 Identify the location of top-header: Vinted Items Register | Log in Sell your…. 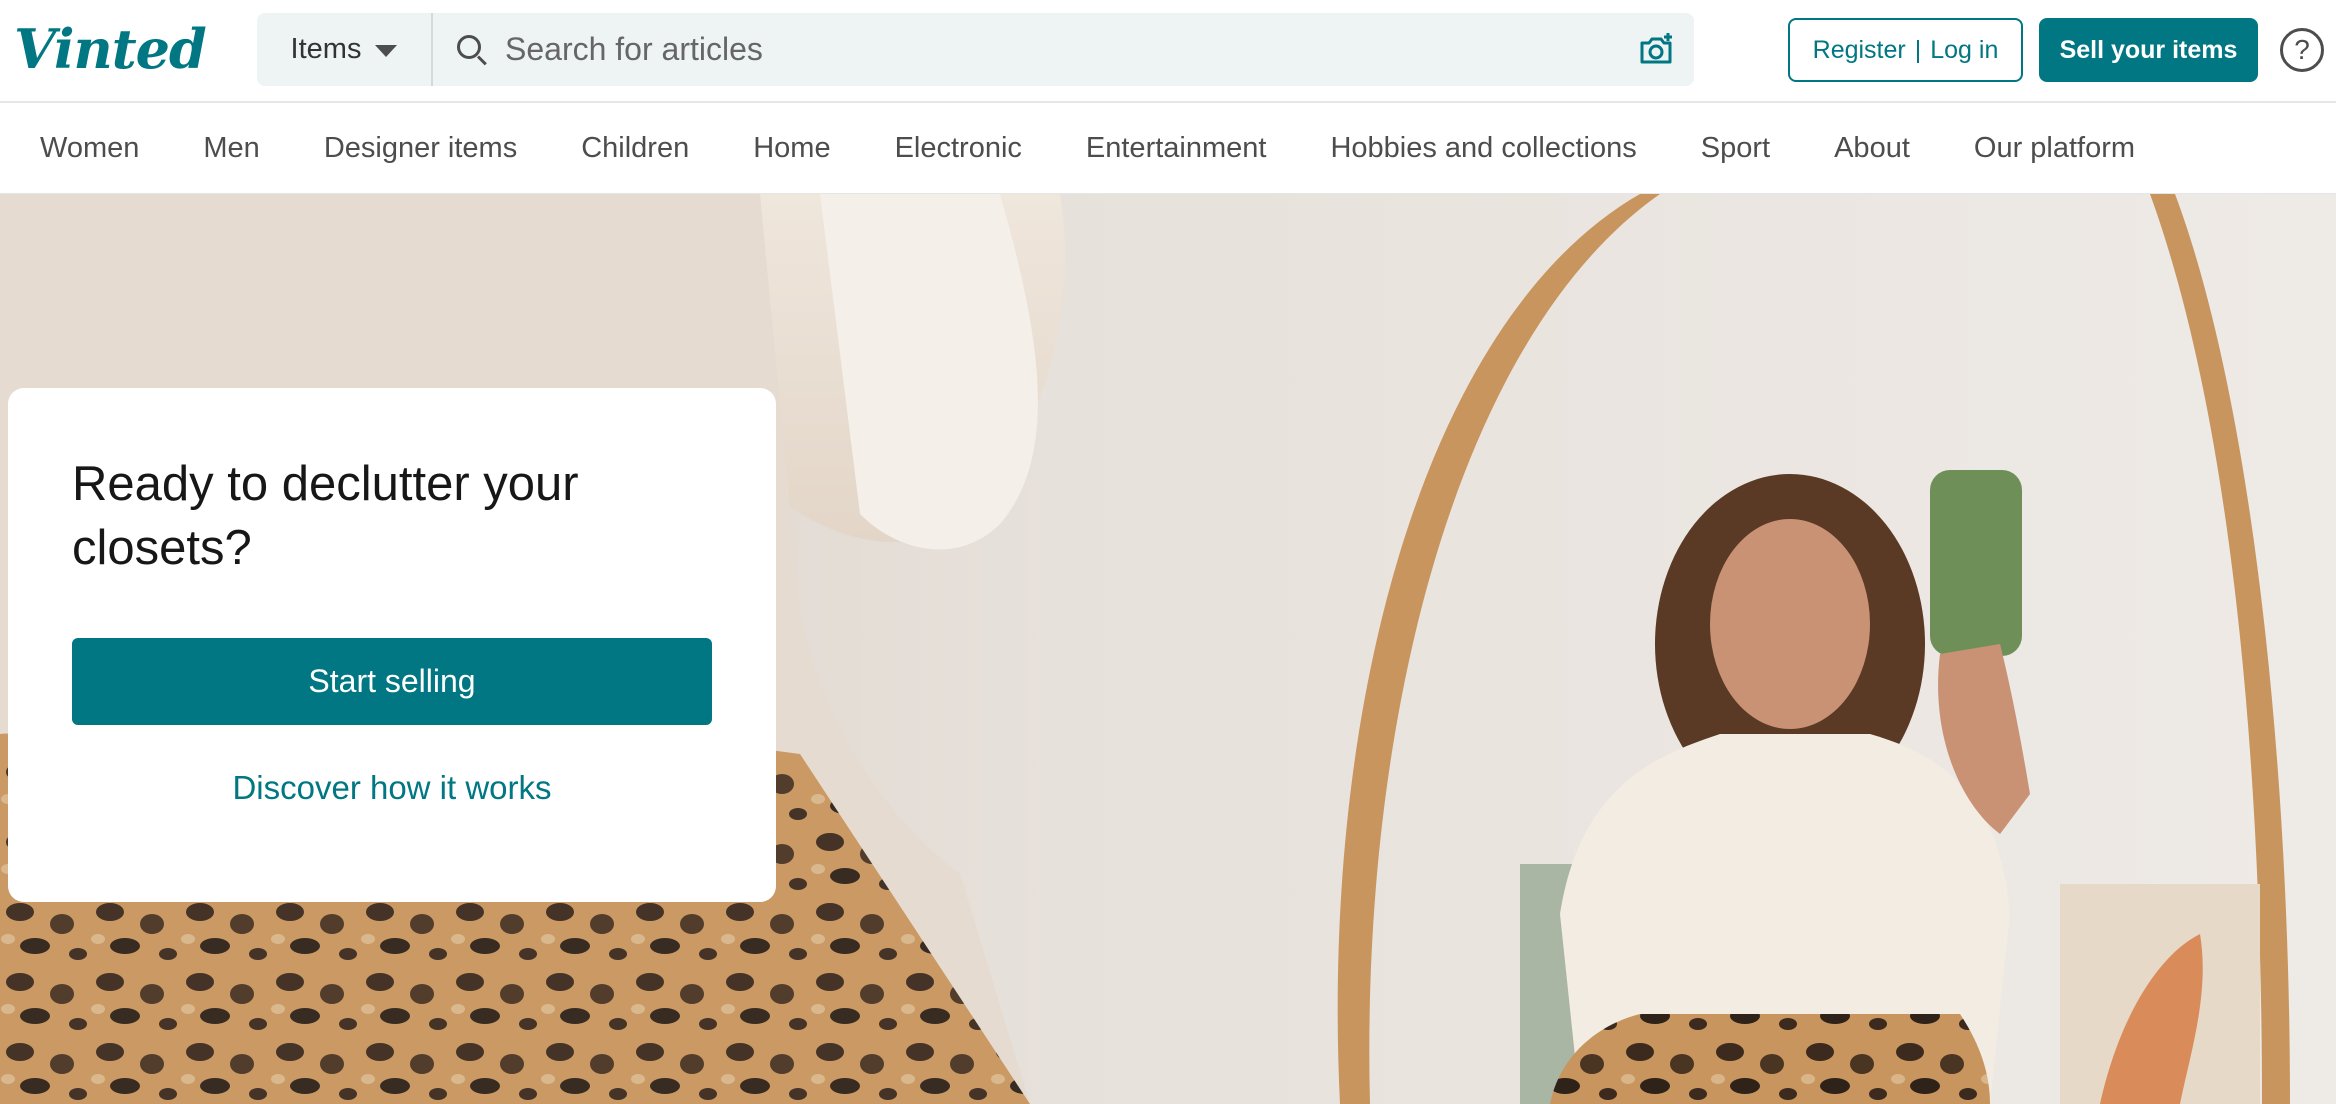
(1168, 51).